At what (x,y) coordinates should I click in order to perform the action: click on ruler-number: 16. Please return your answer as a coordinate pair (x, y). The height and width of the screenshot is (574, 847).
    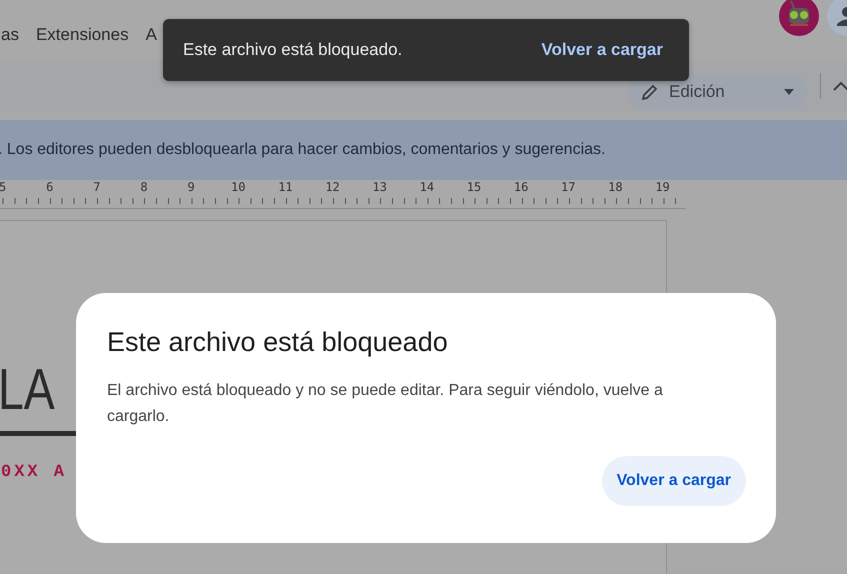
    Looking at the image, I should click on (521, 187).